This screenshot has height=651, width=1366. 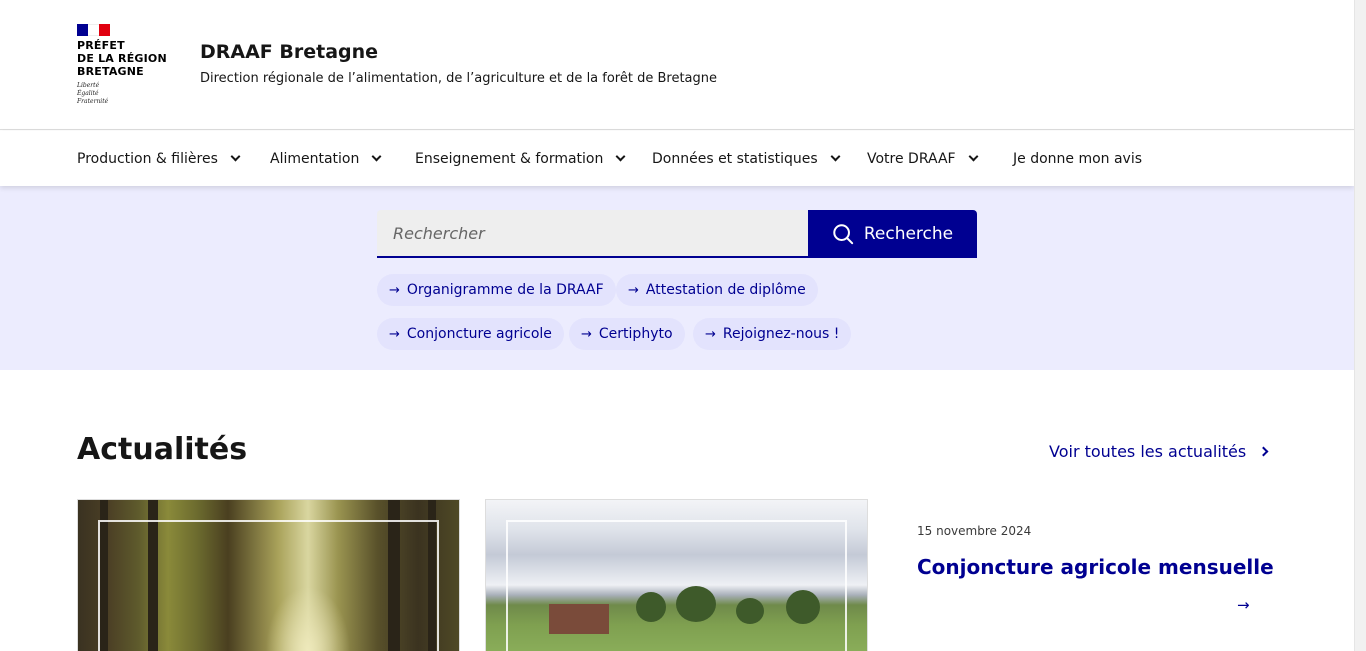 What do you see at coordinates (843, 234) in the screenshot?
I see `search-icon` at bounding box center [843, 234].